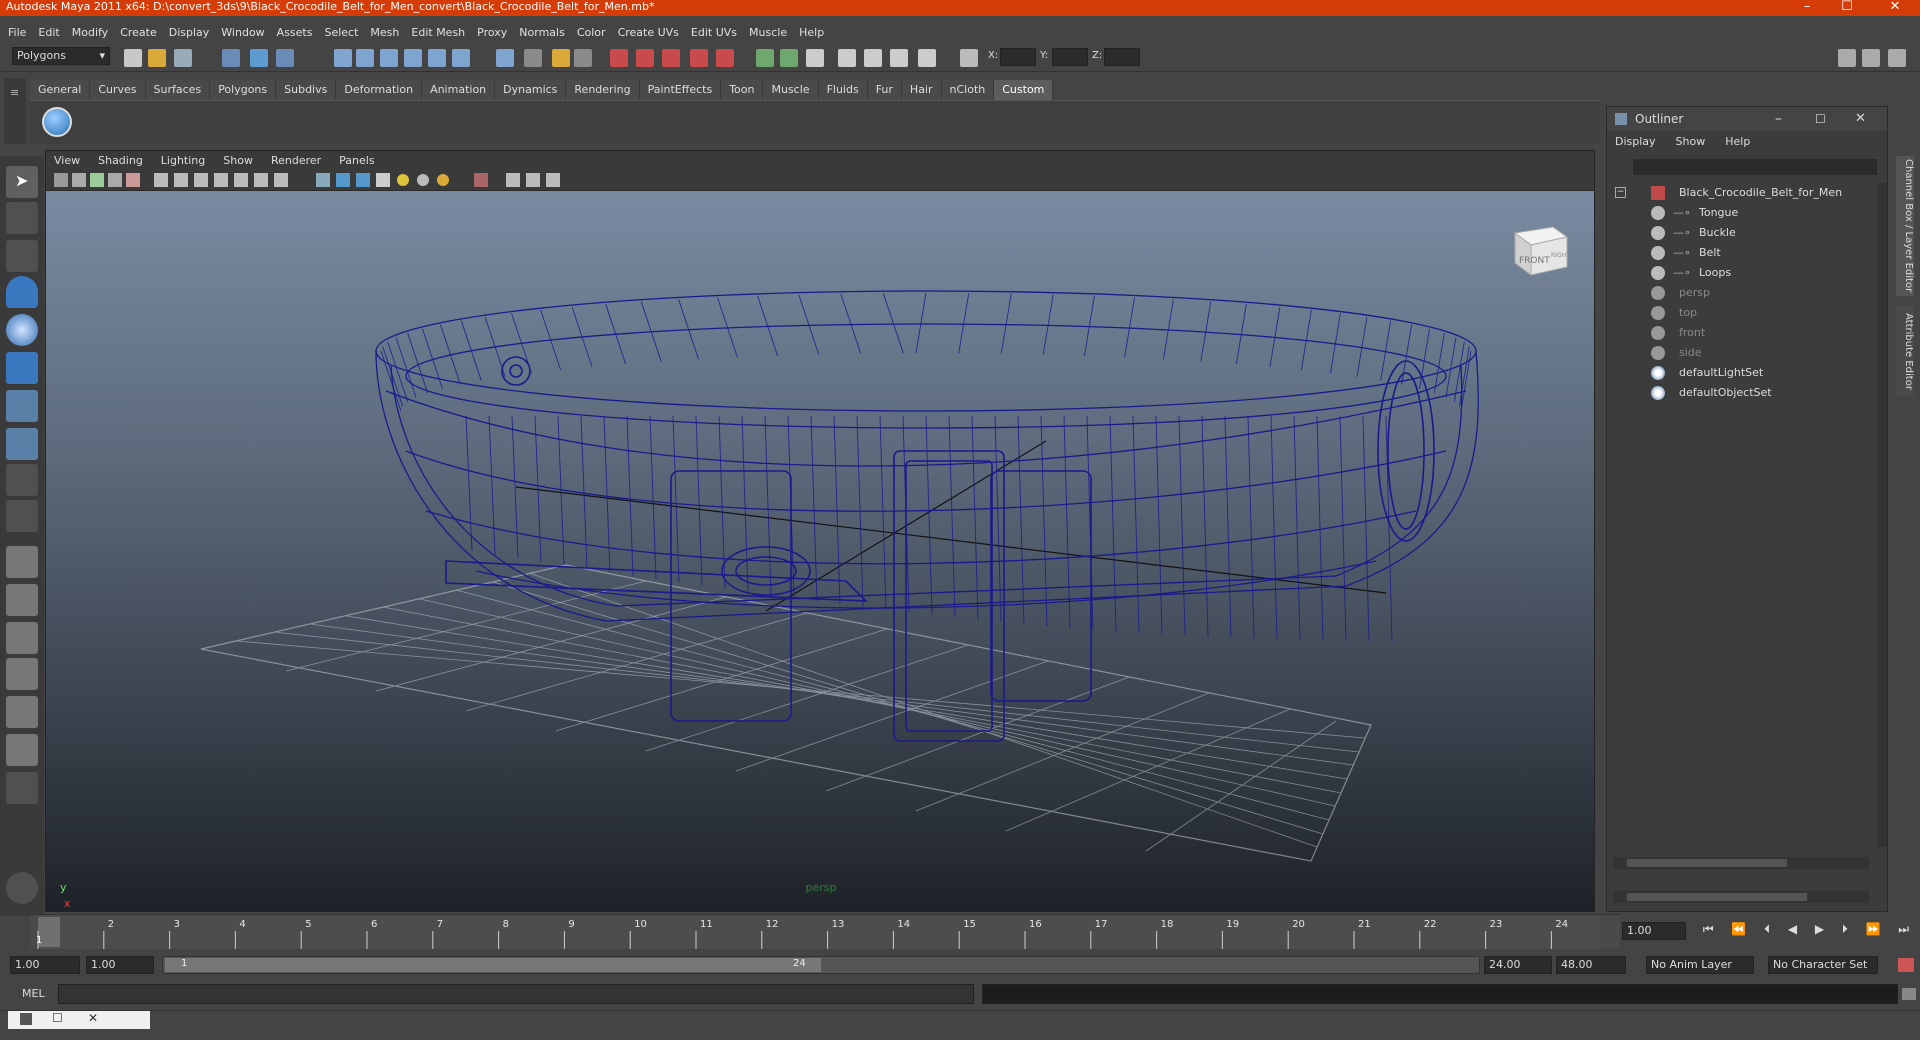  What do you see at coordinates (561, 58) in the screenshot?
I see `lock-icon` at bounding box center [561, 58].